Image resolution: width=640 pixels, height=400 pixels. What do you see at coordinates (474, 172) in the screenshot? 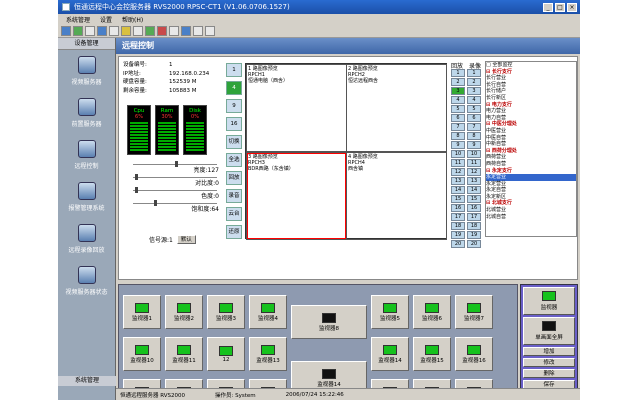
I see `record-item: 12` at bounding box center [474, 172].